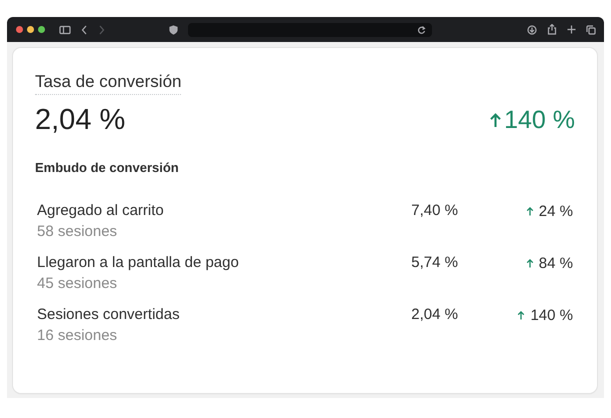 This screenshot has width=611, height=418. Describe the element at coordinates (84, 29) in the screenshot. I see `back-icon` at that location.